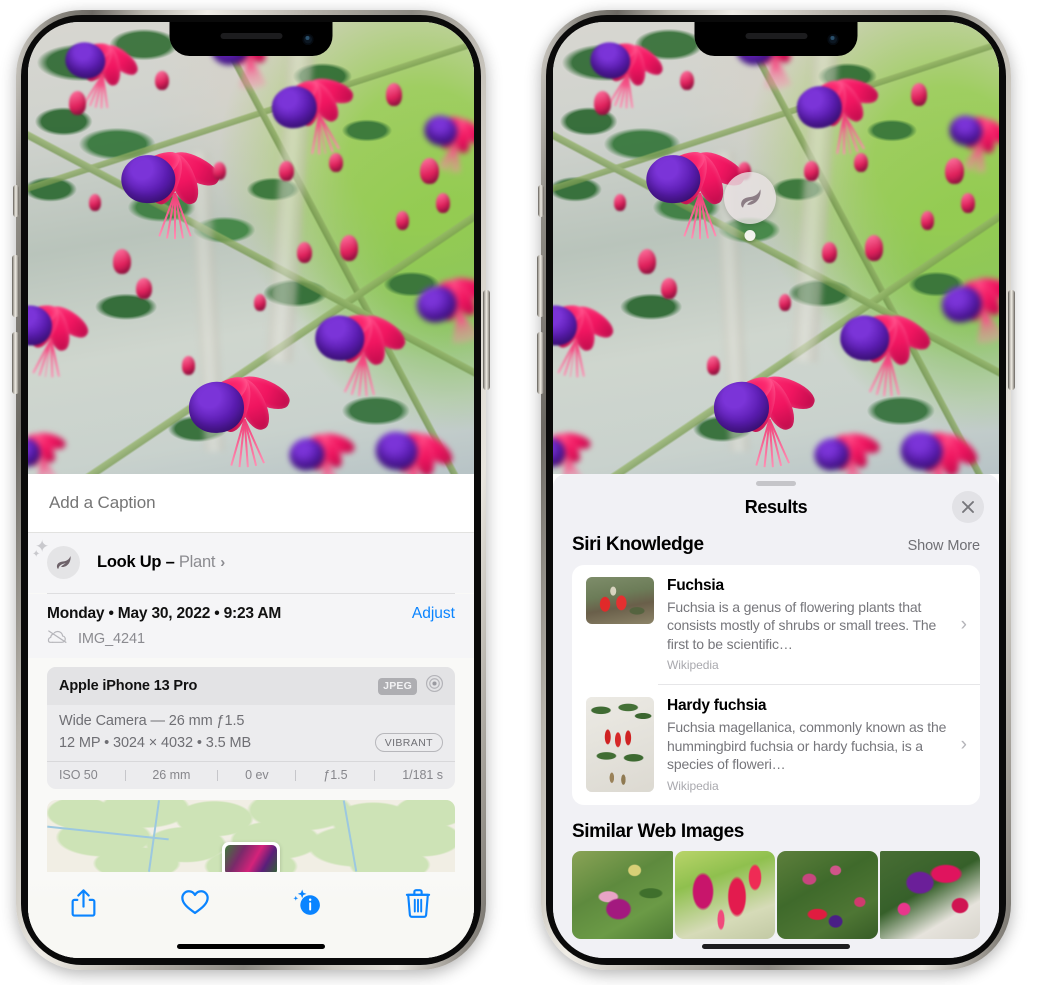 Image resolution: width=1055 pixels, height=985 pixels. I want to click on format-badge: JPEG, so click(397, 686).